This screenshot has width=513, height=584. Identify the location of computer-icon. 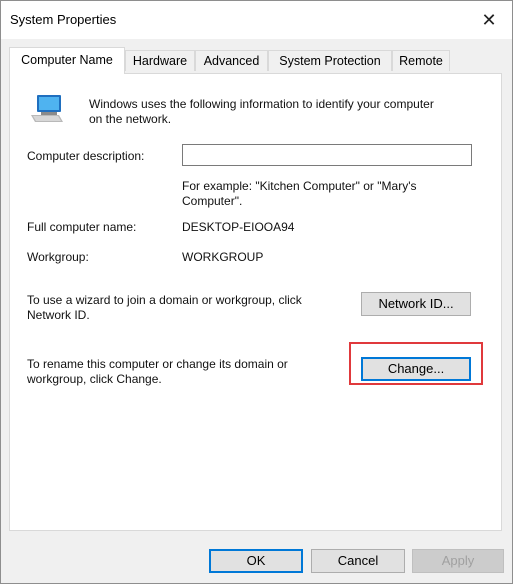
(47, 108).